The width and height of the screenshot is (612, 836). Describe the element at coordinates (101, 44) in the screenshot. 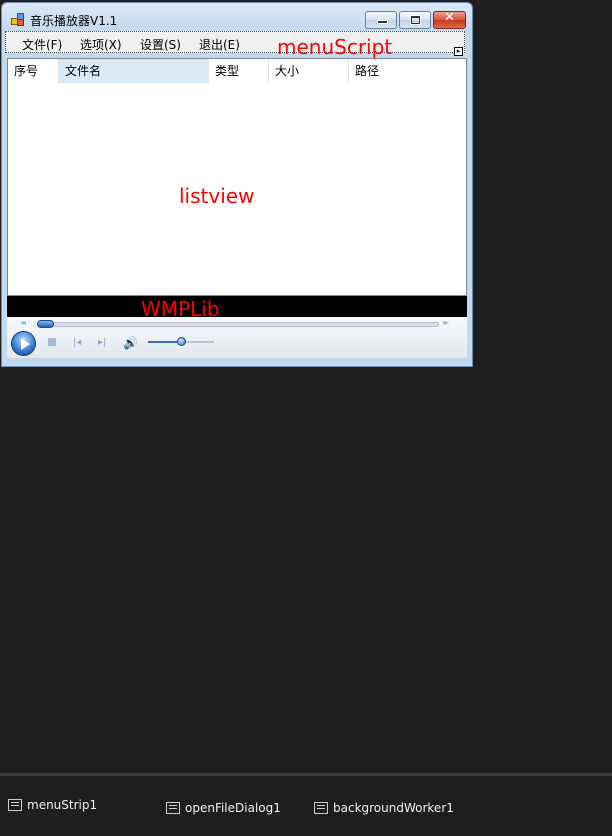

I see `menu-options: 选项(X)` at that location.